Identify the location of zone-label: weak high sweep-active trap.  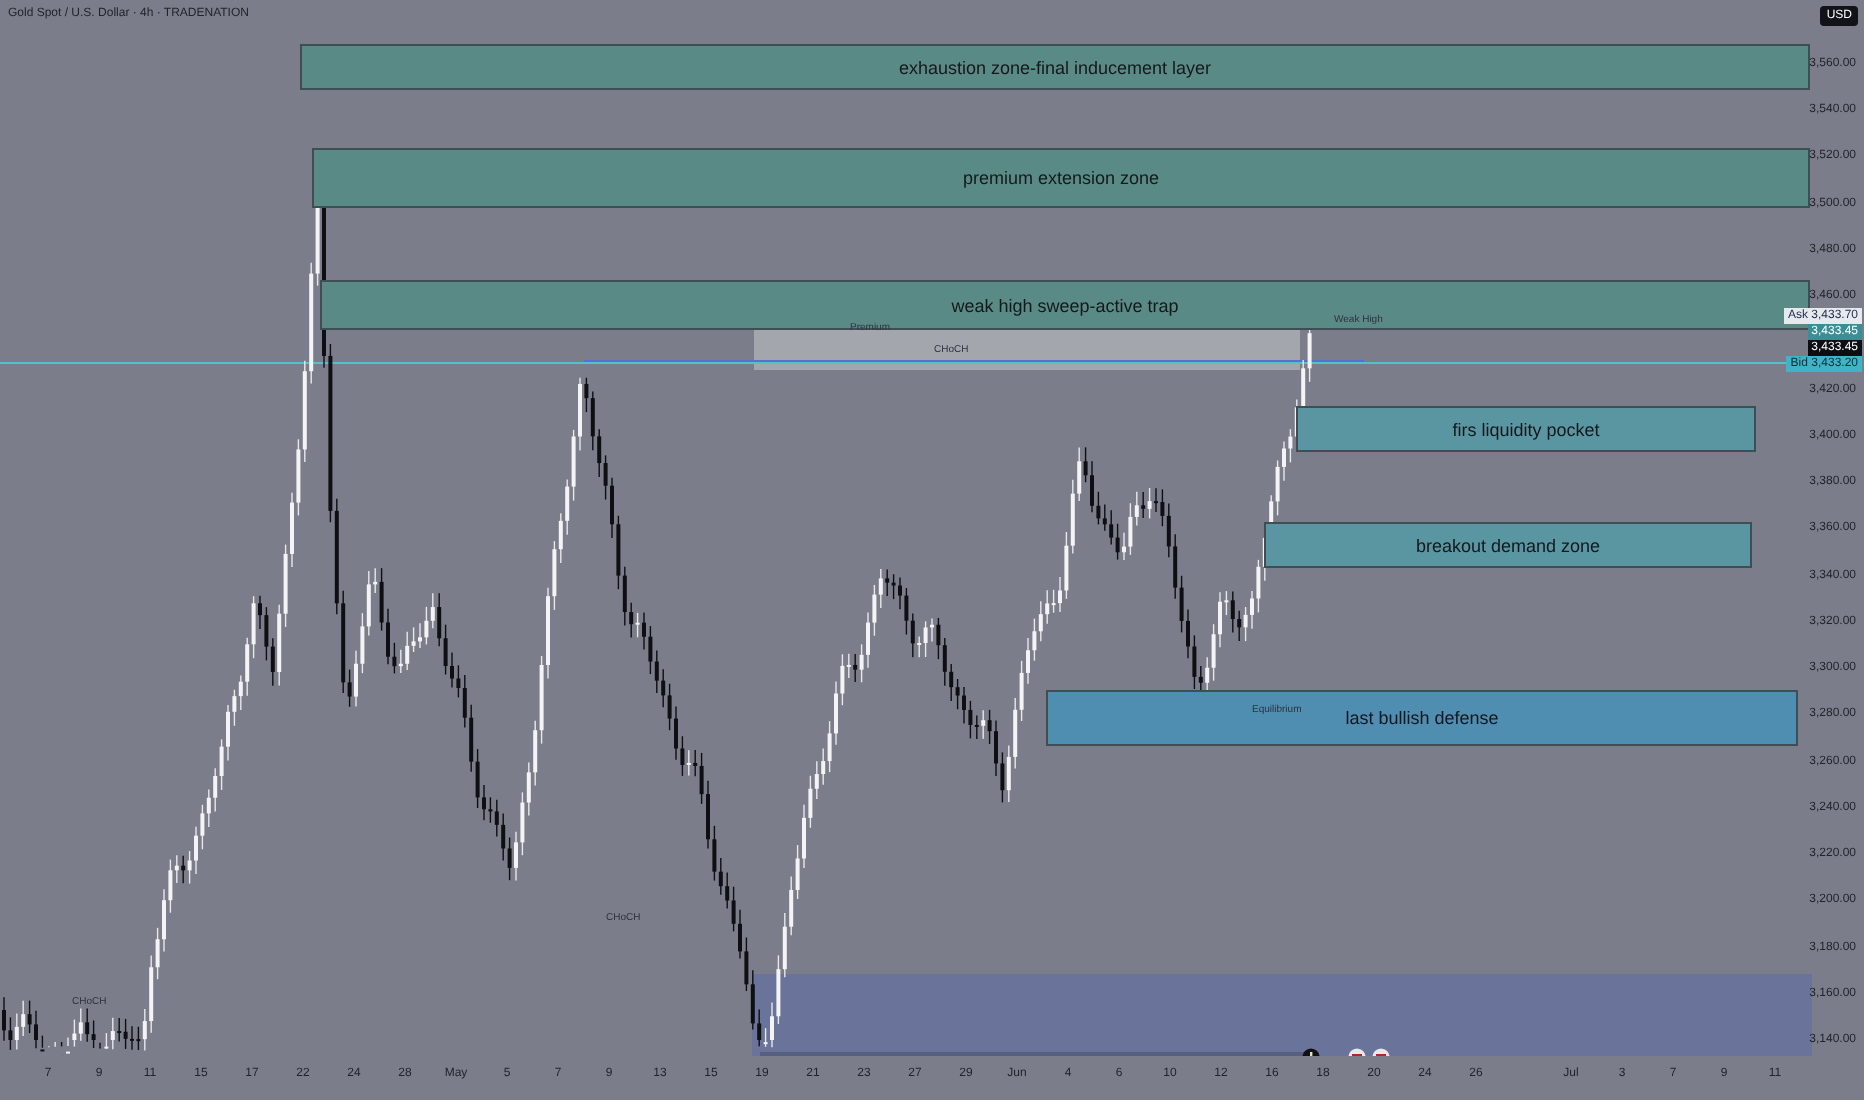
(1065, 305).